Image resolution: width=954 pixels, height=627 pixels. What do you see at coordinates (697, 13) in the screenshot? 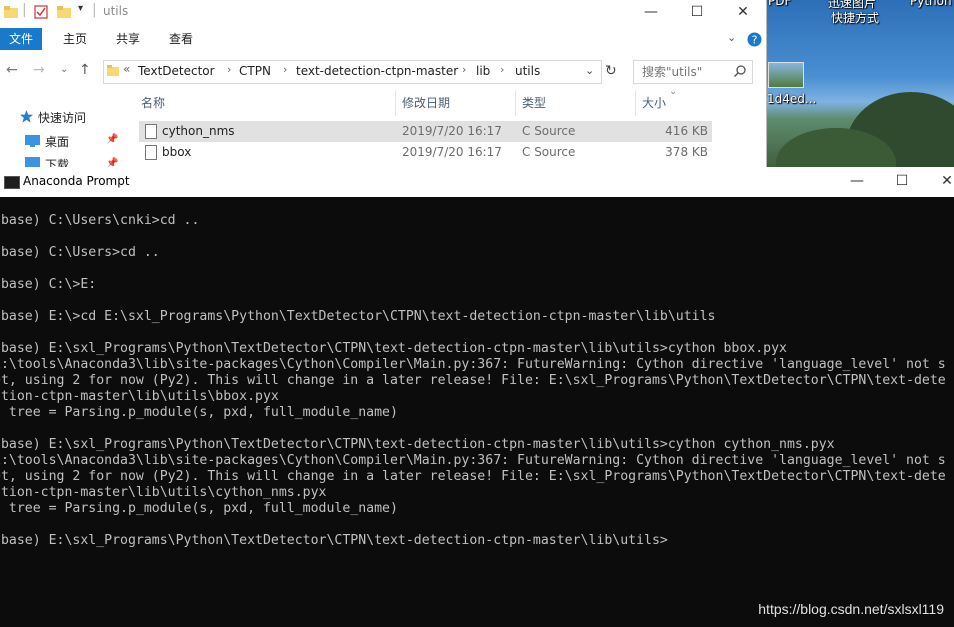
I see `maximize-button: ☐` at bounding box center [697, 13].